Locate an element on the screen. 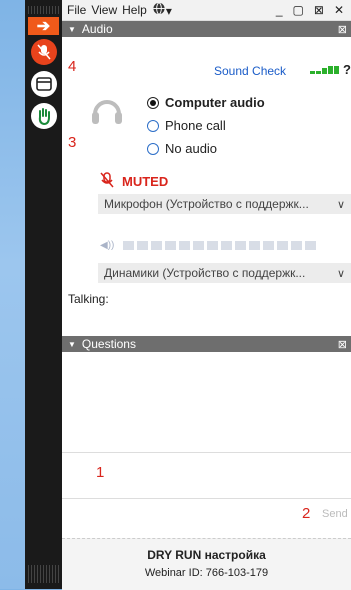 The height and width of the screenshot is (590, 351). close-button: ✕ is located at coordinates (339, 10).